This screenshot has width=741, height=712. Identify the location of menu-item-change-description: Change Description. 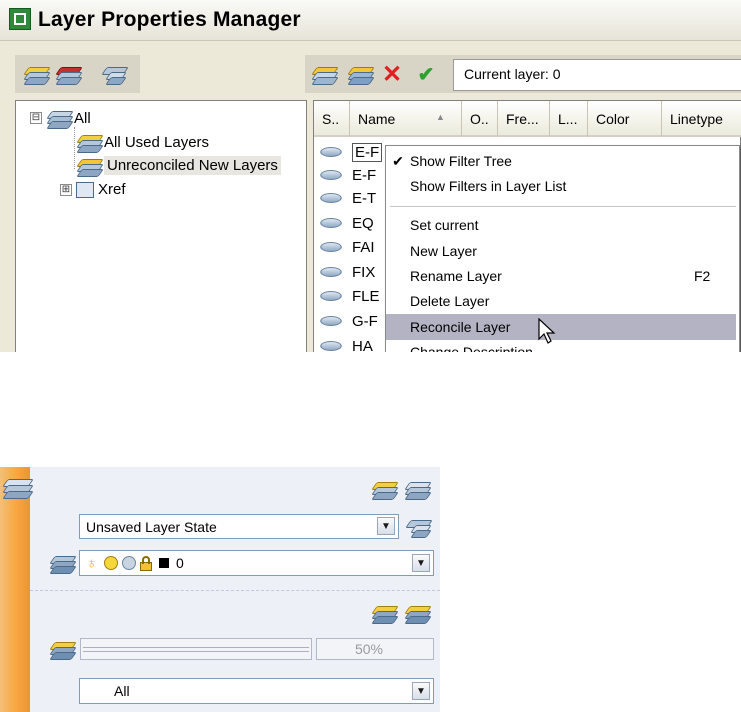
(561, 345).